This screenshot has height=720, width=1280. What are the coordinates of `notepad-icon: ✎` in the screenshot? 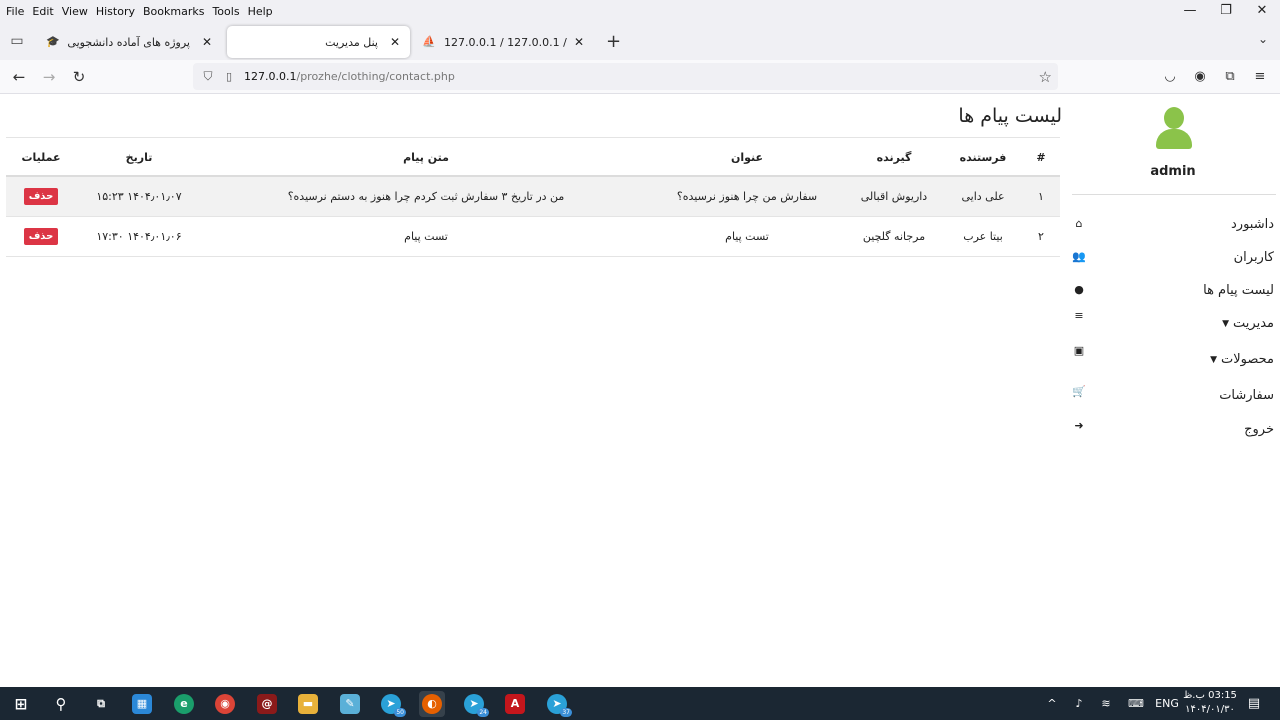 It's located at (350, 704).